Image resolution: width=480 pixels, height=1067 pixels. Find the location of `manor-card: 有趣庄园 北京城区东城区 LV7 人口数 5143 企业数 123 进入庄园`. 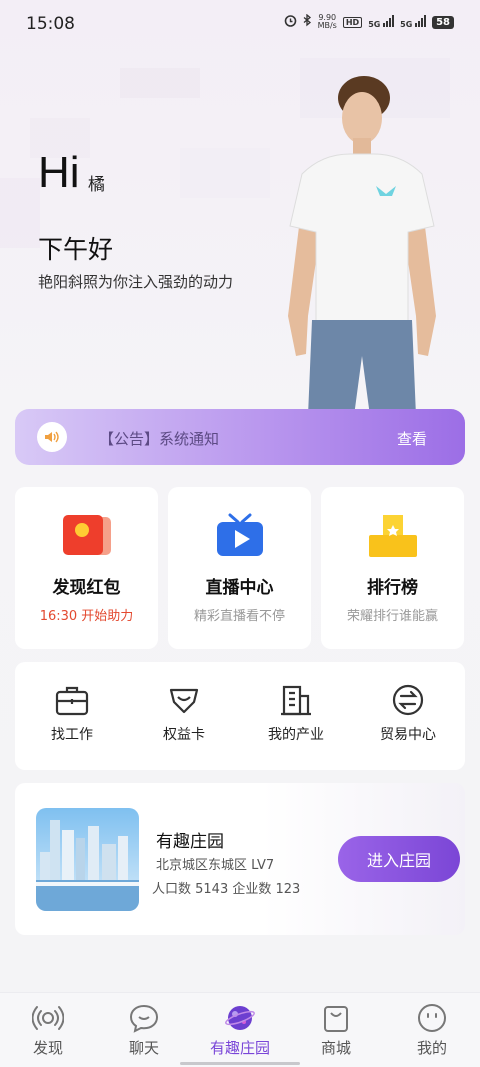

manor-card: 有趣庄园 北京城区东城区 LV7 人口数 5143 企业数 123 进入庄园 is located at coordinates (240, 859).